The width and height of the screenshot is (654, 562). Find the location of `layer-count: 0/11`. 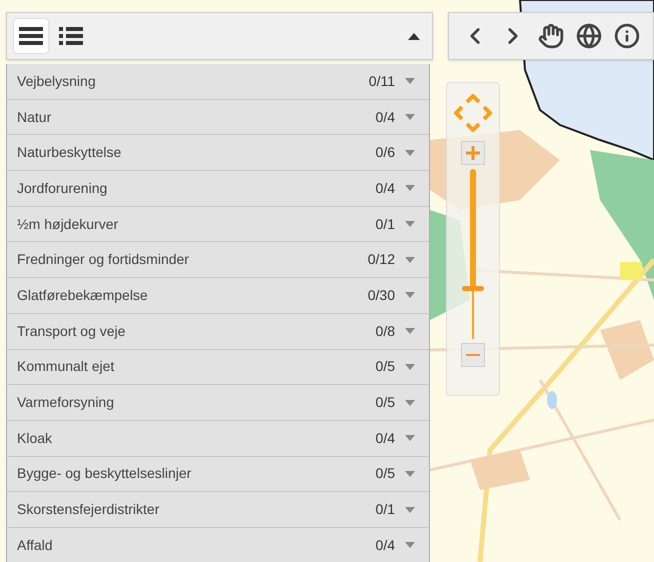

layer-count: 0/11 is located at coordinates (381, 81).